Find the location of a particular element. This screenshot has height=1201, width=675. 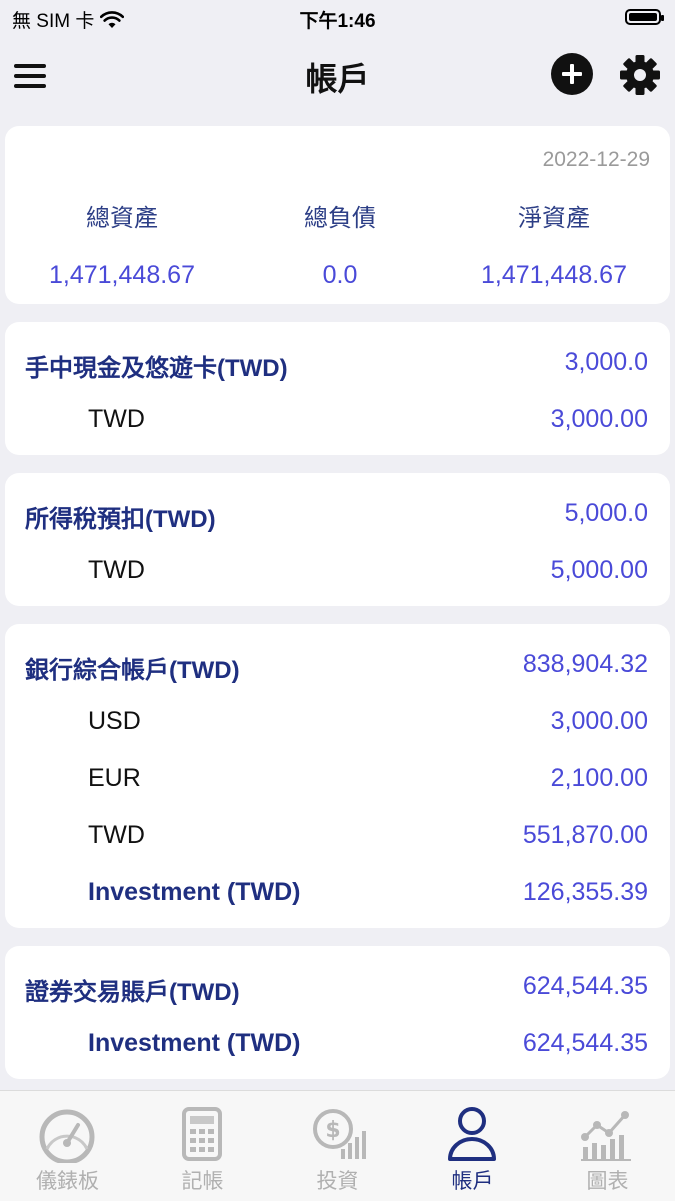

net-assets-value: 1,471,448.67 is located at coordinates (554, 275).